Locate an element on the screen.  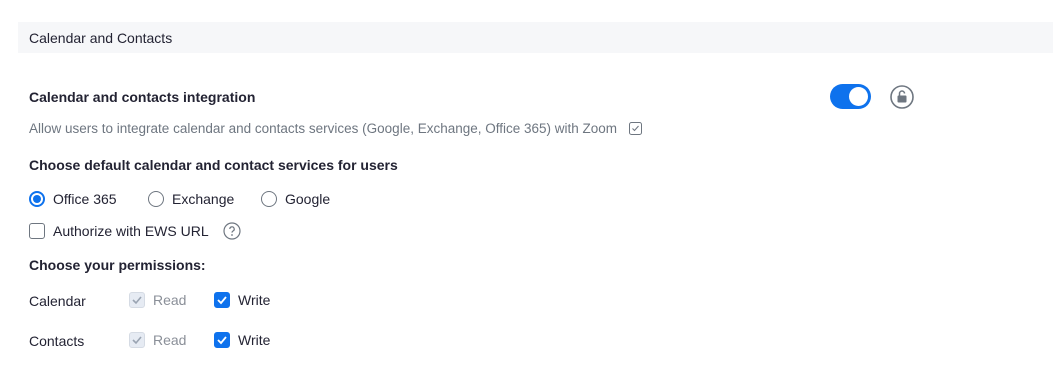
question-icon is located at coordinates (232, 231).